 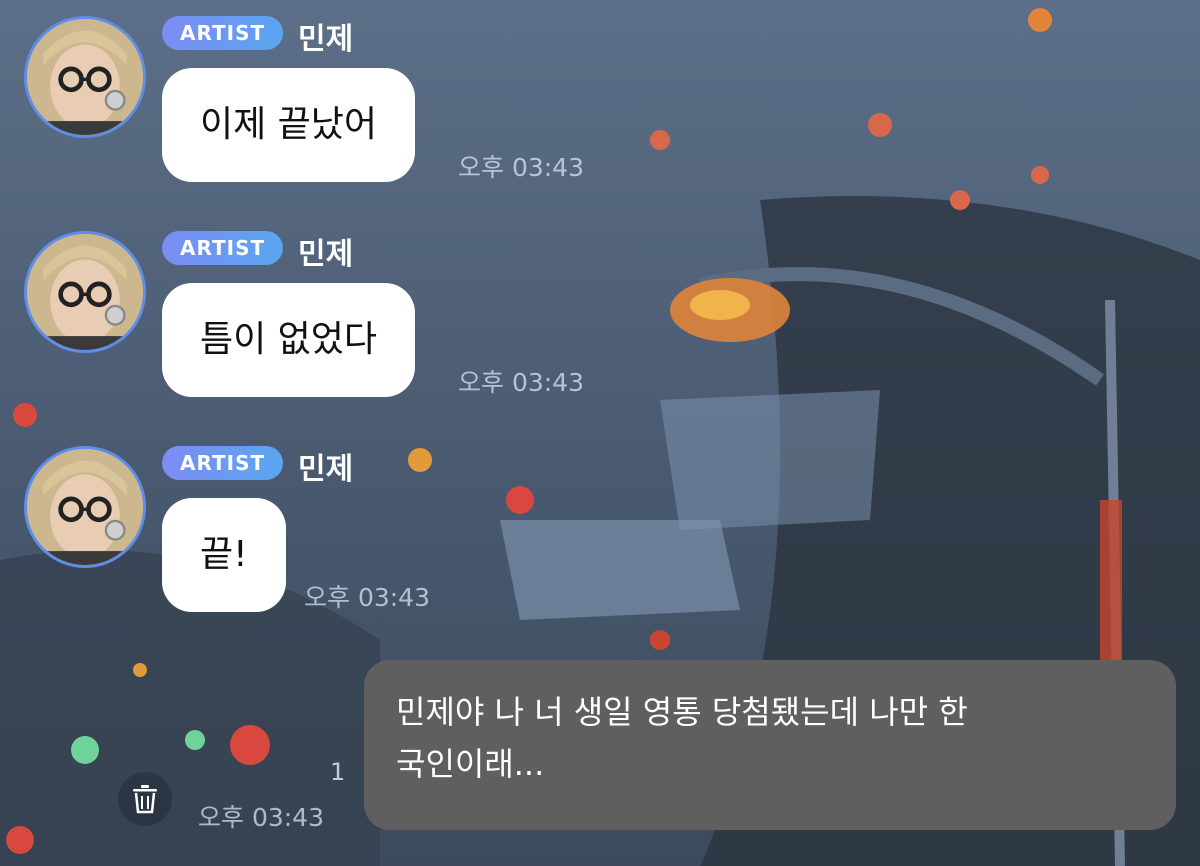 What do you see at coordinates (338, 772) in the screenshot?
I see `unread-count: 1` at bounding box center [338, 772].